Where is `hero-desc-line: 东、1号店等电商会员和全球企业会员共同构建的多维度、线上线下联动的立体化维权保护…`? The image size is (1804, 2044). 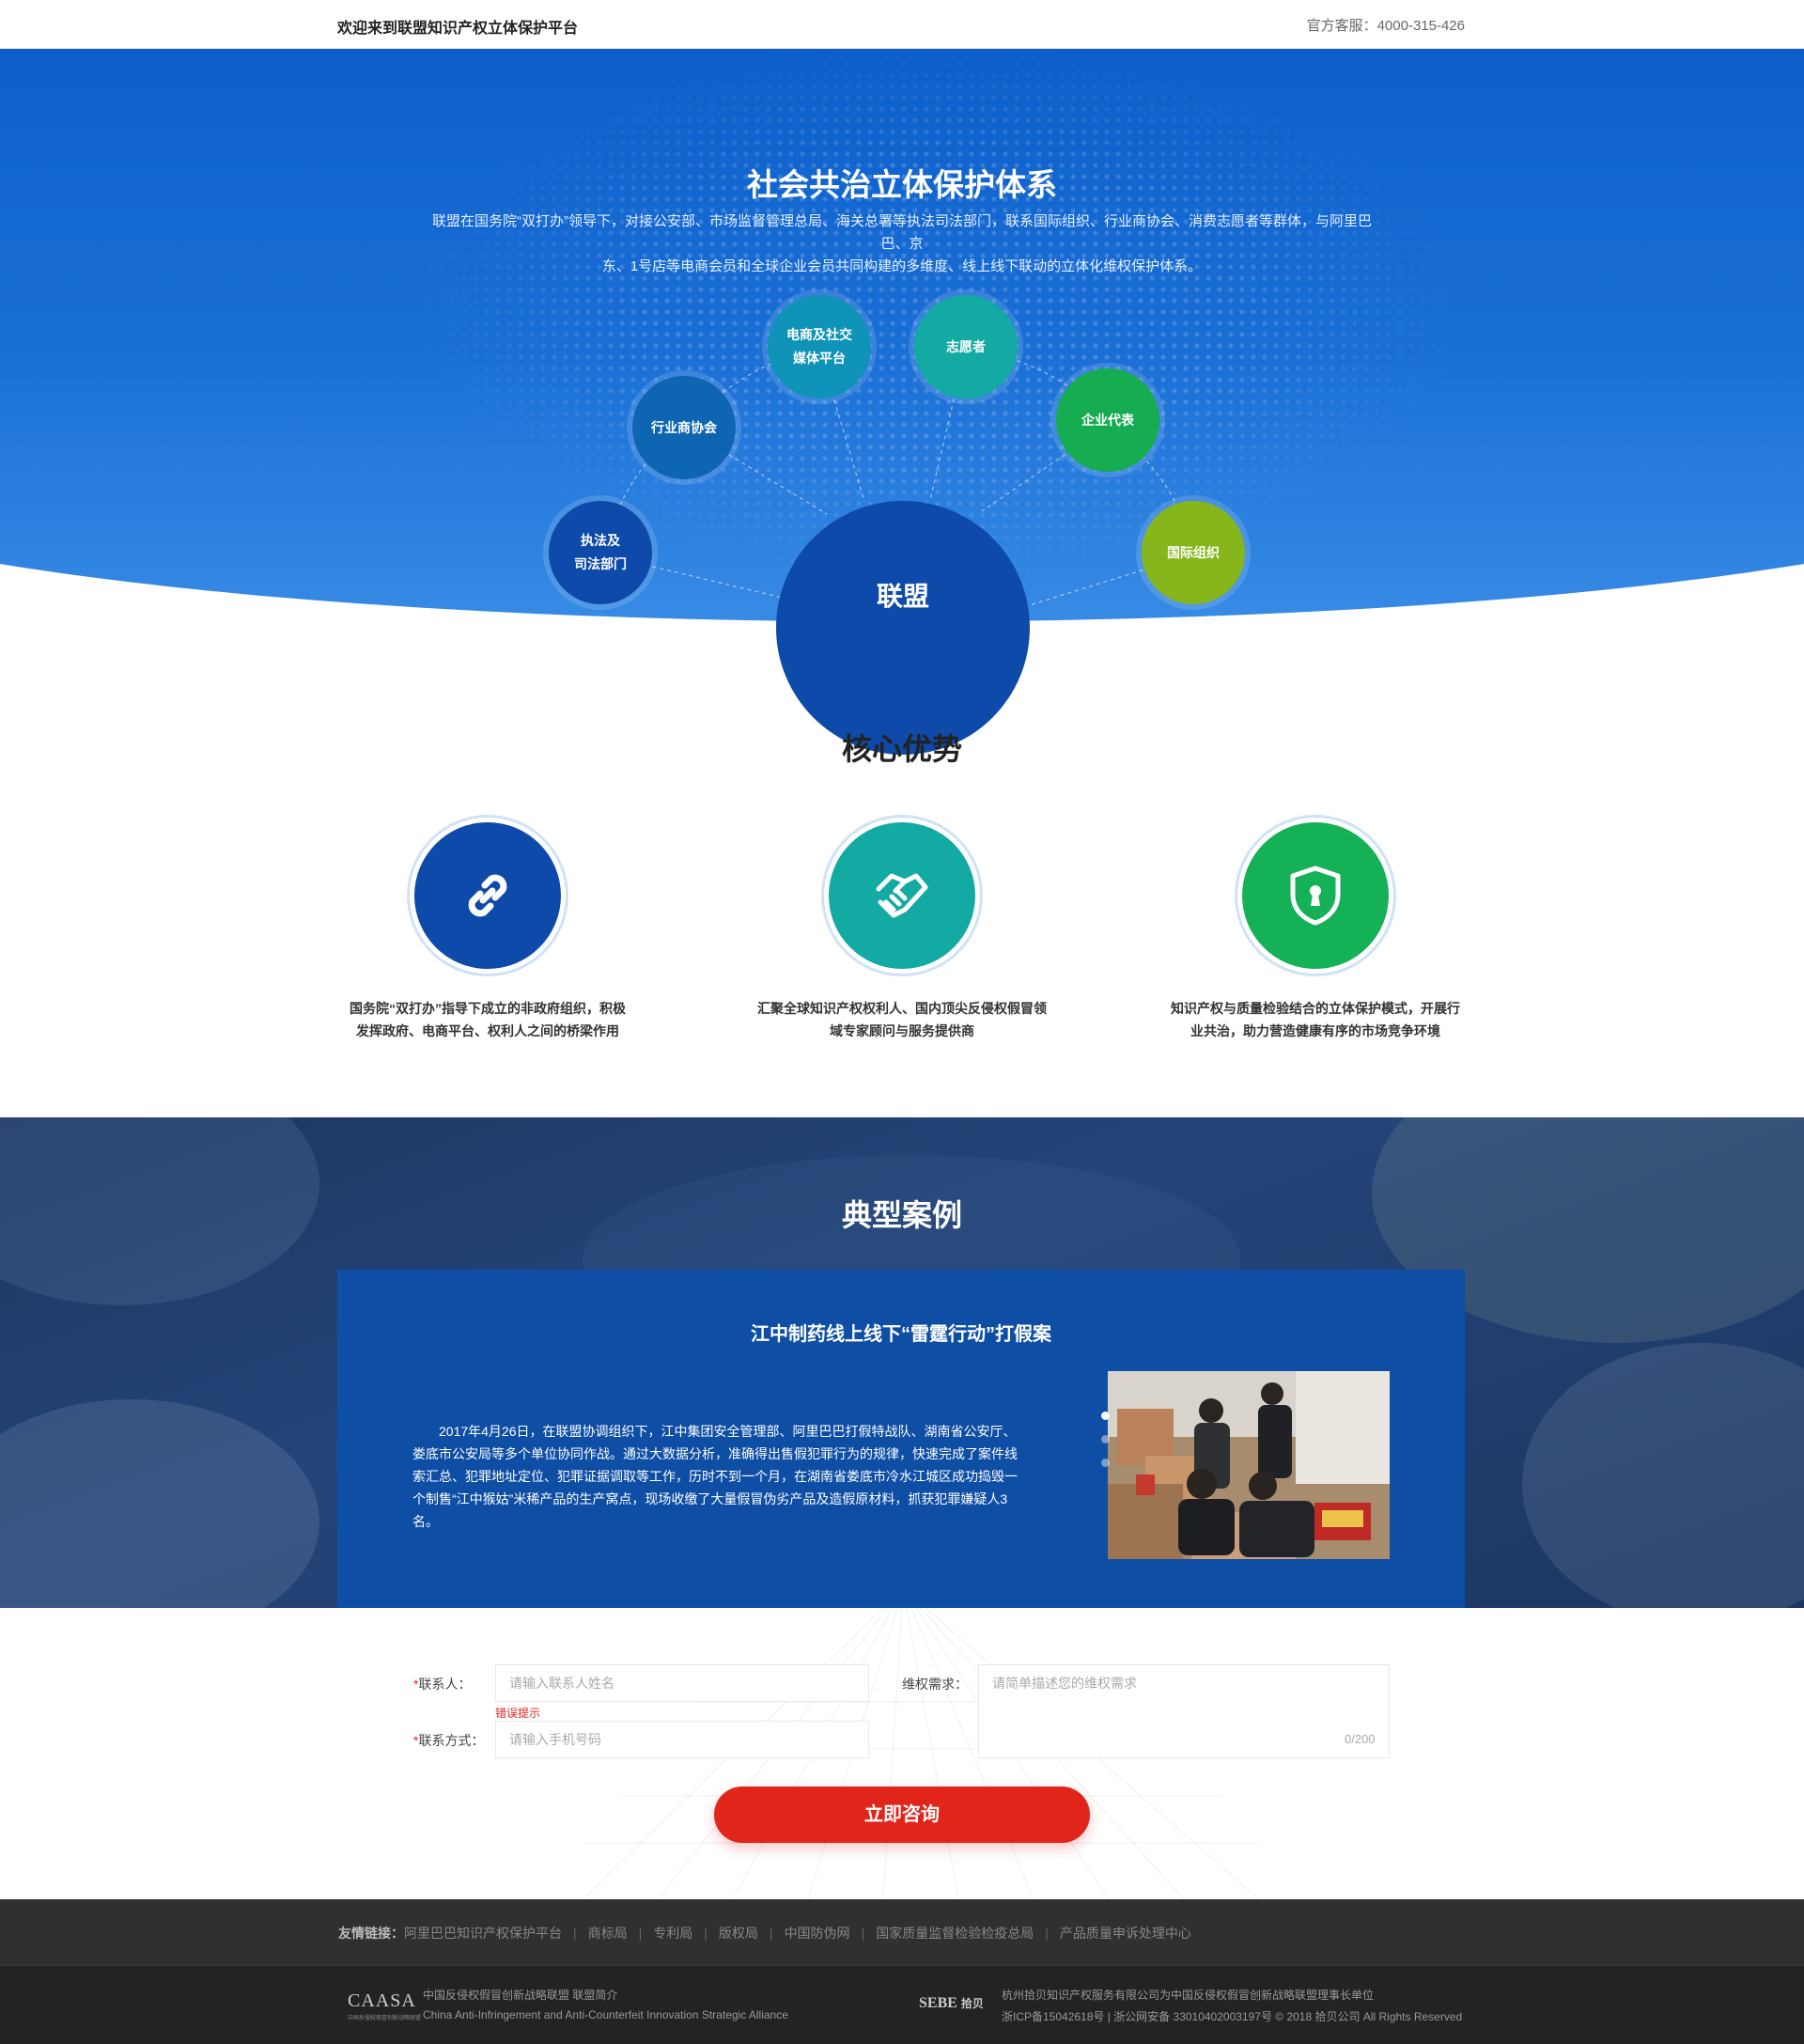 hero-desc-line: 东、1号店等电商会员和全球企业会员共同构建的多维度、线上线下联动的立体化维权保护… is located at coordinates (902, 266).